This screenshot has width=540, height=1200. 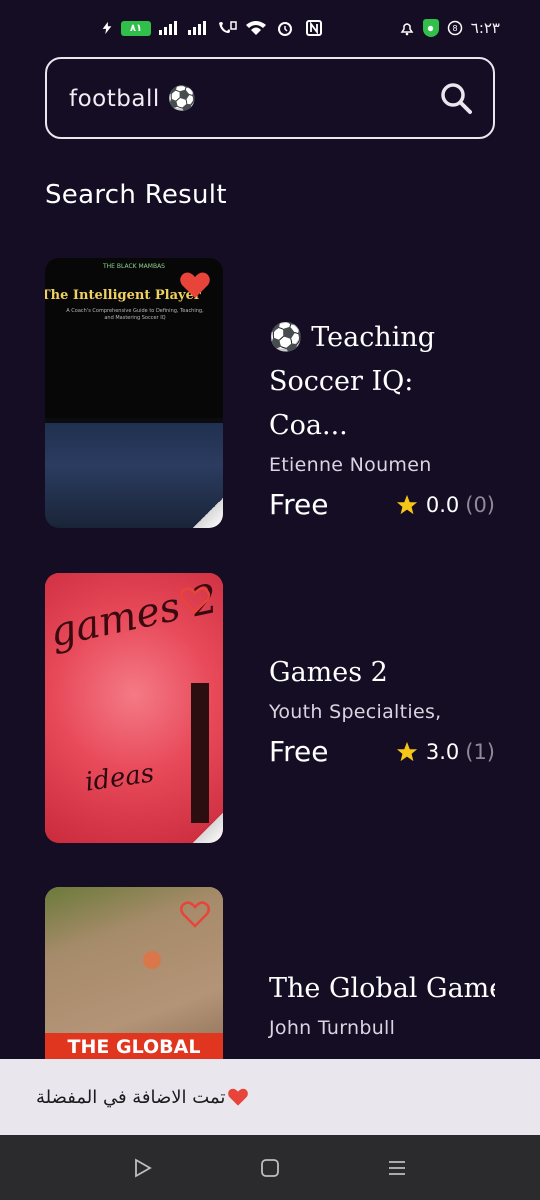 I want to click on status-bar: ٨١ 8 ٦:٢٣, so click(x=270, y=28).